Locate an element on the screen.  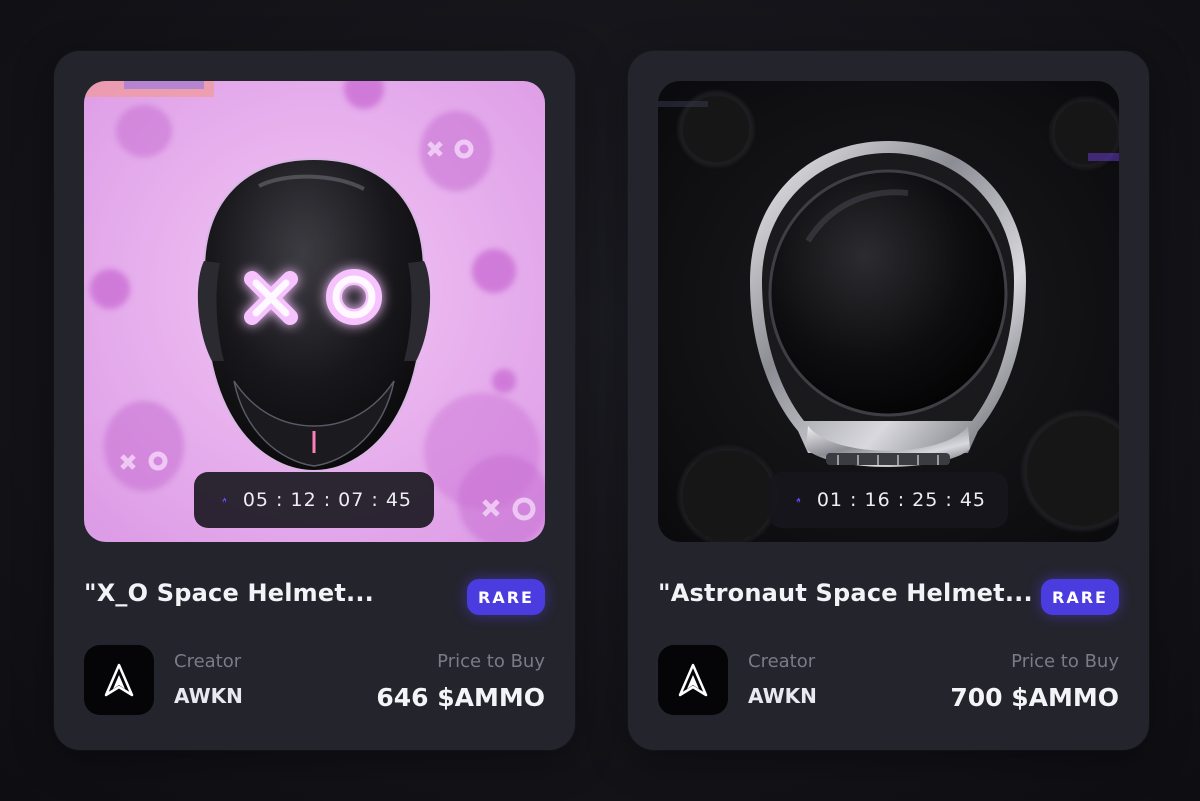
auction-countdown: 05 : 12 : 07 : 45 is located at coordinates (314, 500).